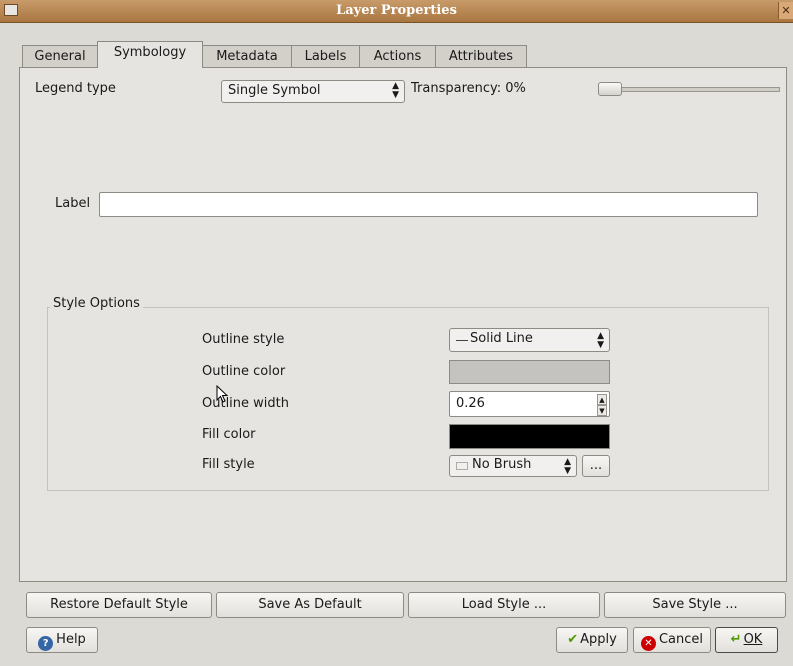 The height and width of the screenshot is (666, 793). What do you see at coordinates (73, 203) in the screenshot?
I see `label-field-label: Label` at bounding box center [73, 203].